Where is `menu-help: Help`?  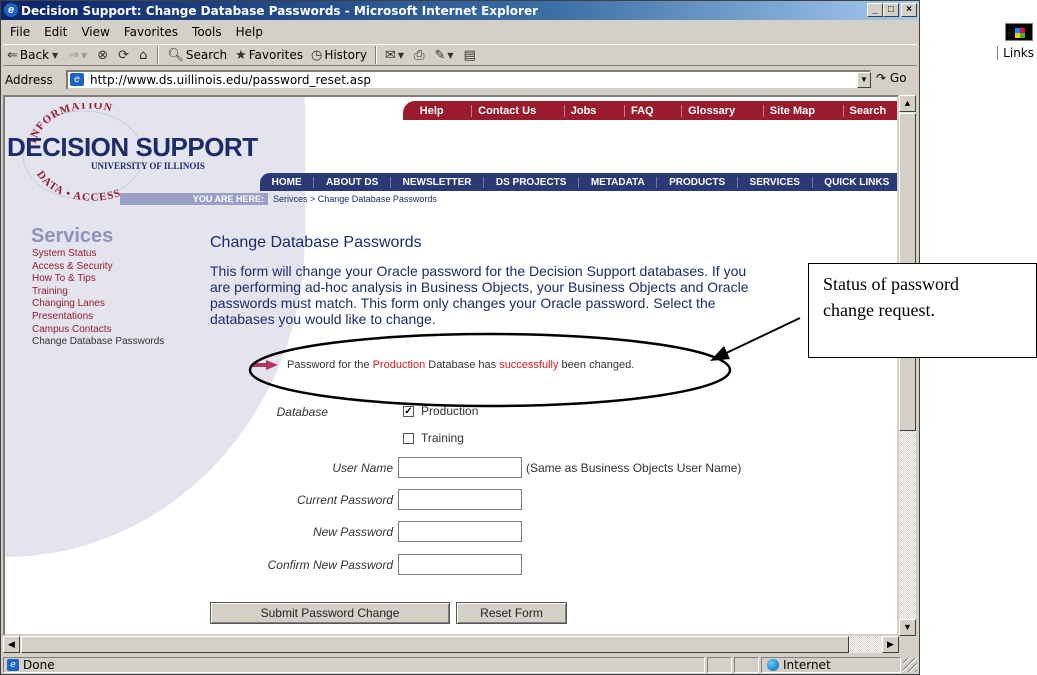 menu-help: Help is located at coordinates (249, 32).